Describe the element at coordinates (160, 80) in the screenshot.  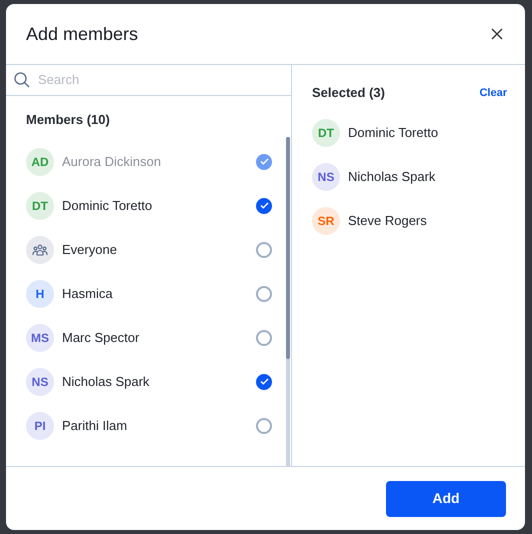
I see `search-field: Search` at that location.